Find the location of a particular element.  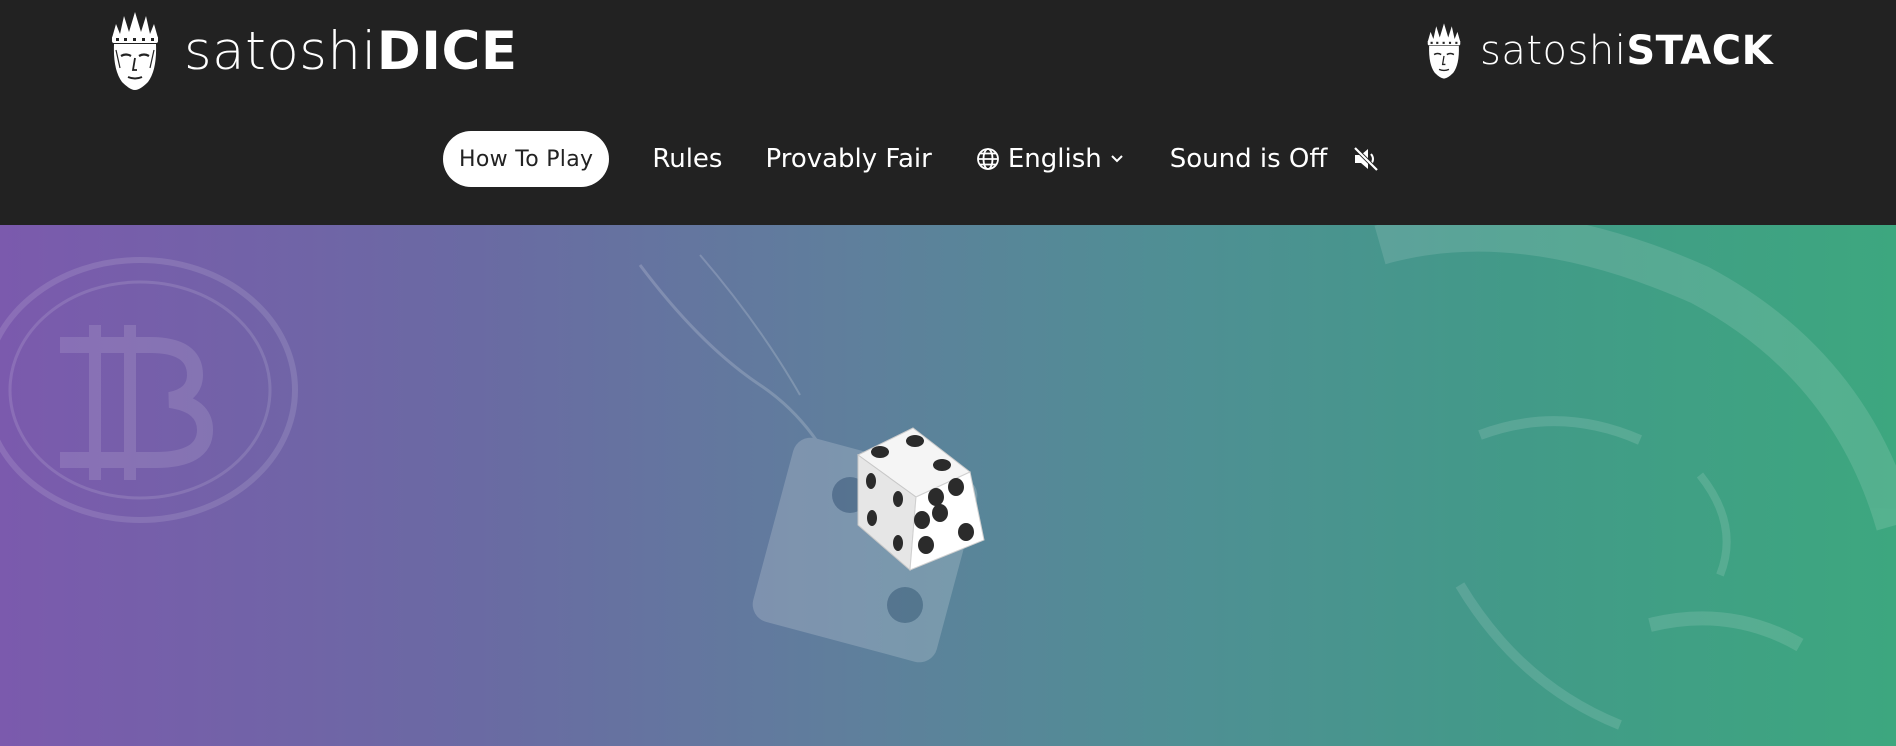

nav-rules: Rules is located at coordinates (687, 159).